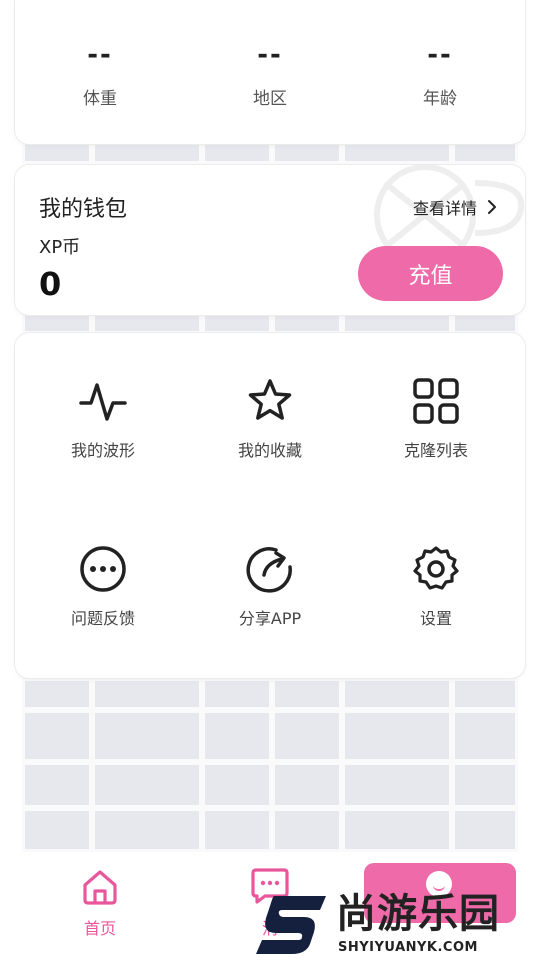 This screenshot has width=540, height=960. I want to click on view-details-link: 查看详情, so click(455, 207).